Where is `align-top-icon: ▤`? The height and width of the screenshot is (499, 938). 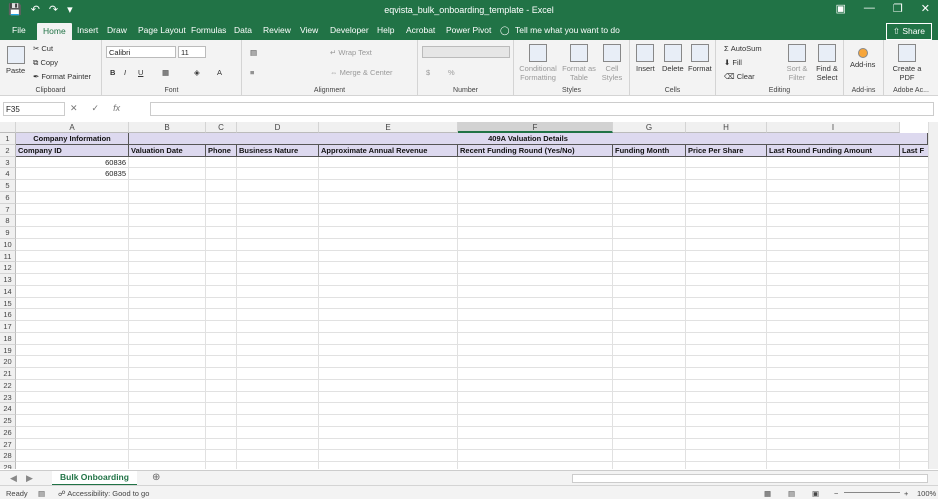 align-top-icon: ▤ is located at coordinates (253, 52).